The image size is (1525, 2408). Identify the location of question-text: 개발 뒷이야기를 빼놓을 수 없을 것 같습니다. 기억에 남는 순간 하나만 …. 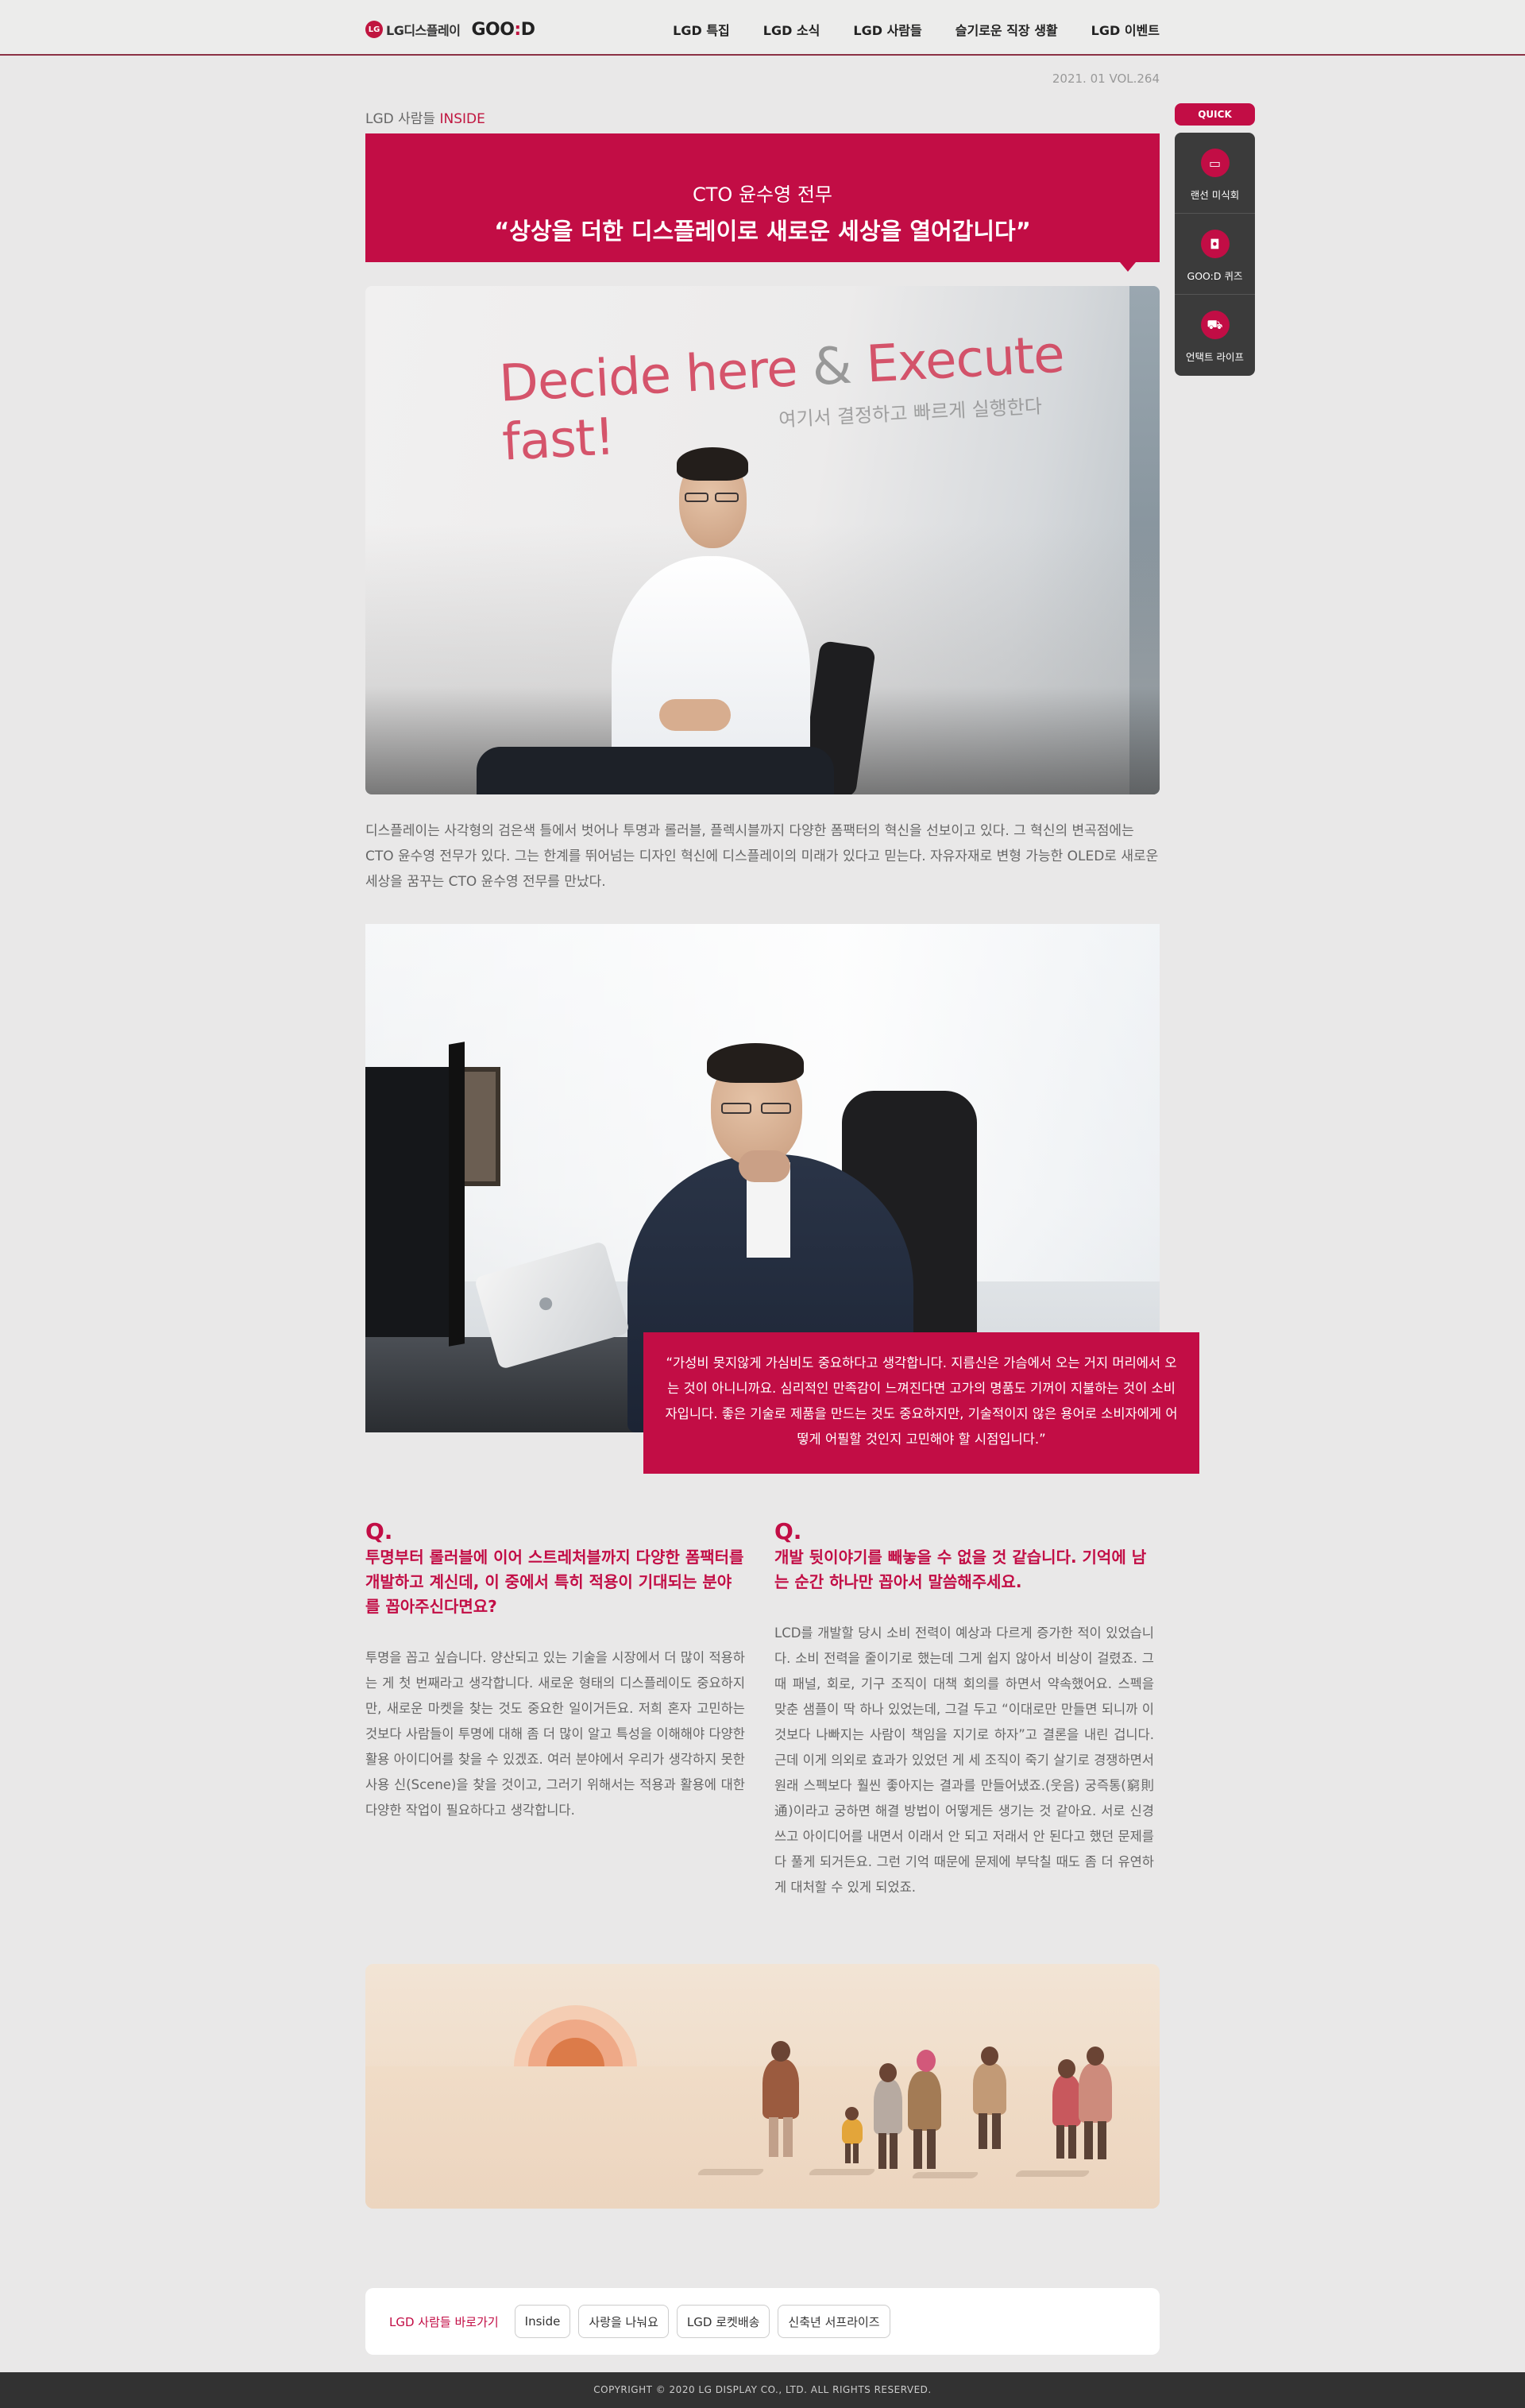
(961, 1569).